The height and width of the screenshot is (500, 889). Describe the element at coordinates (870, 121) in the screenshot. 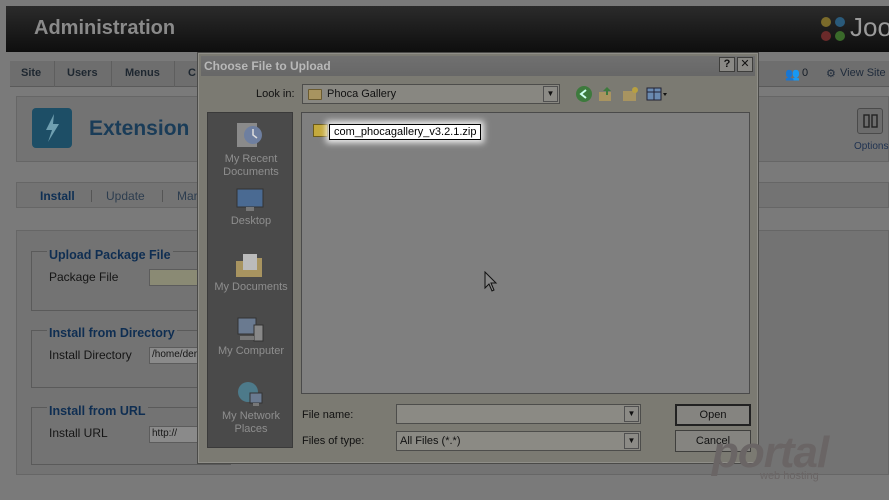

I see `options-icon` at that location.